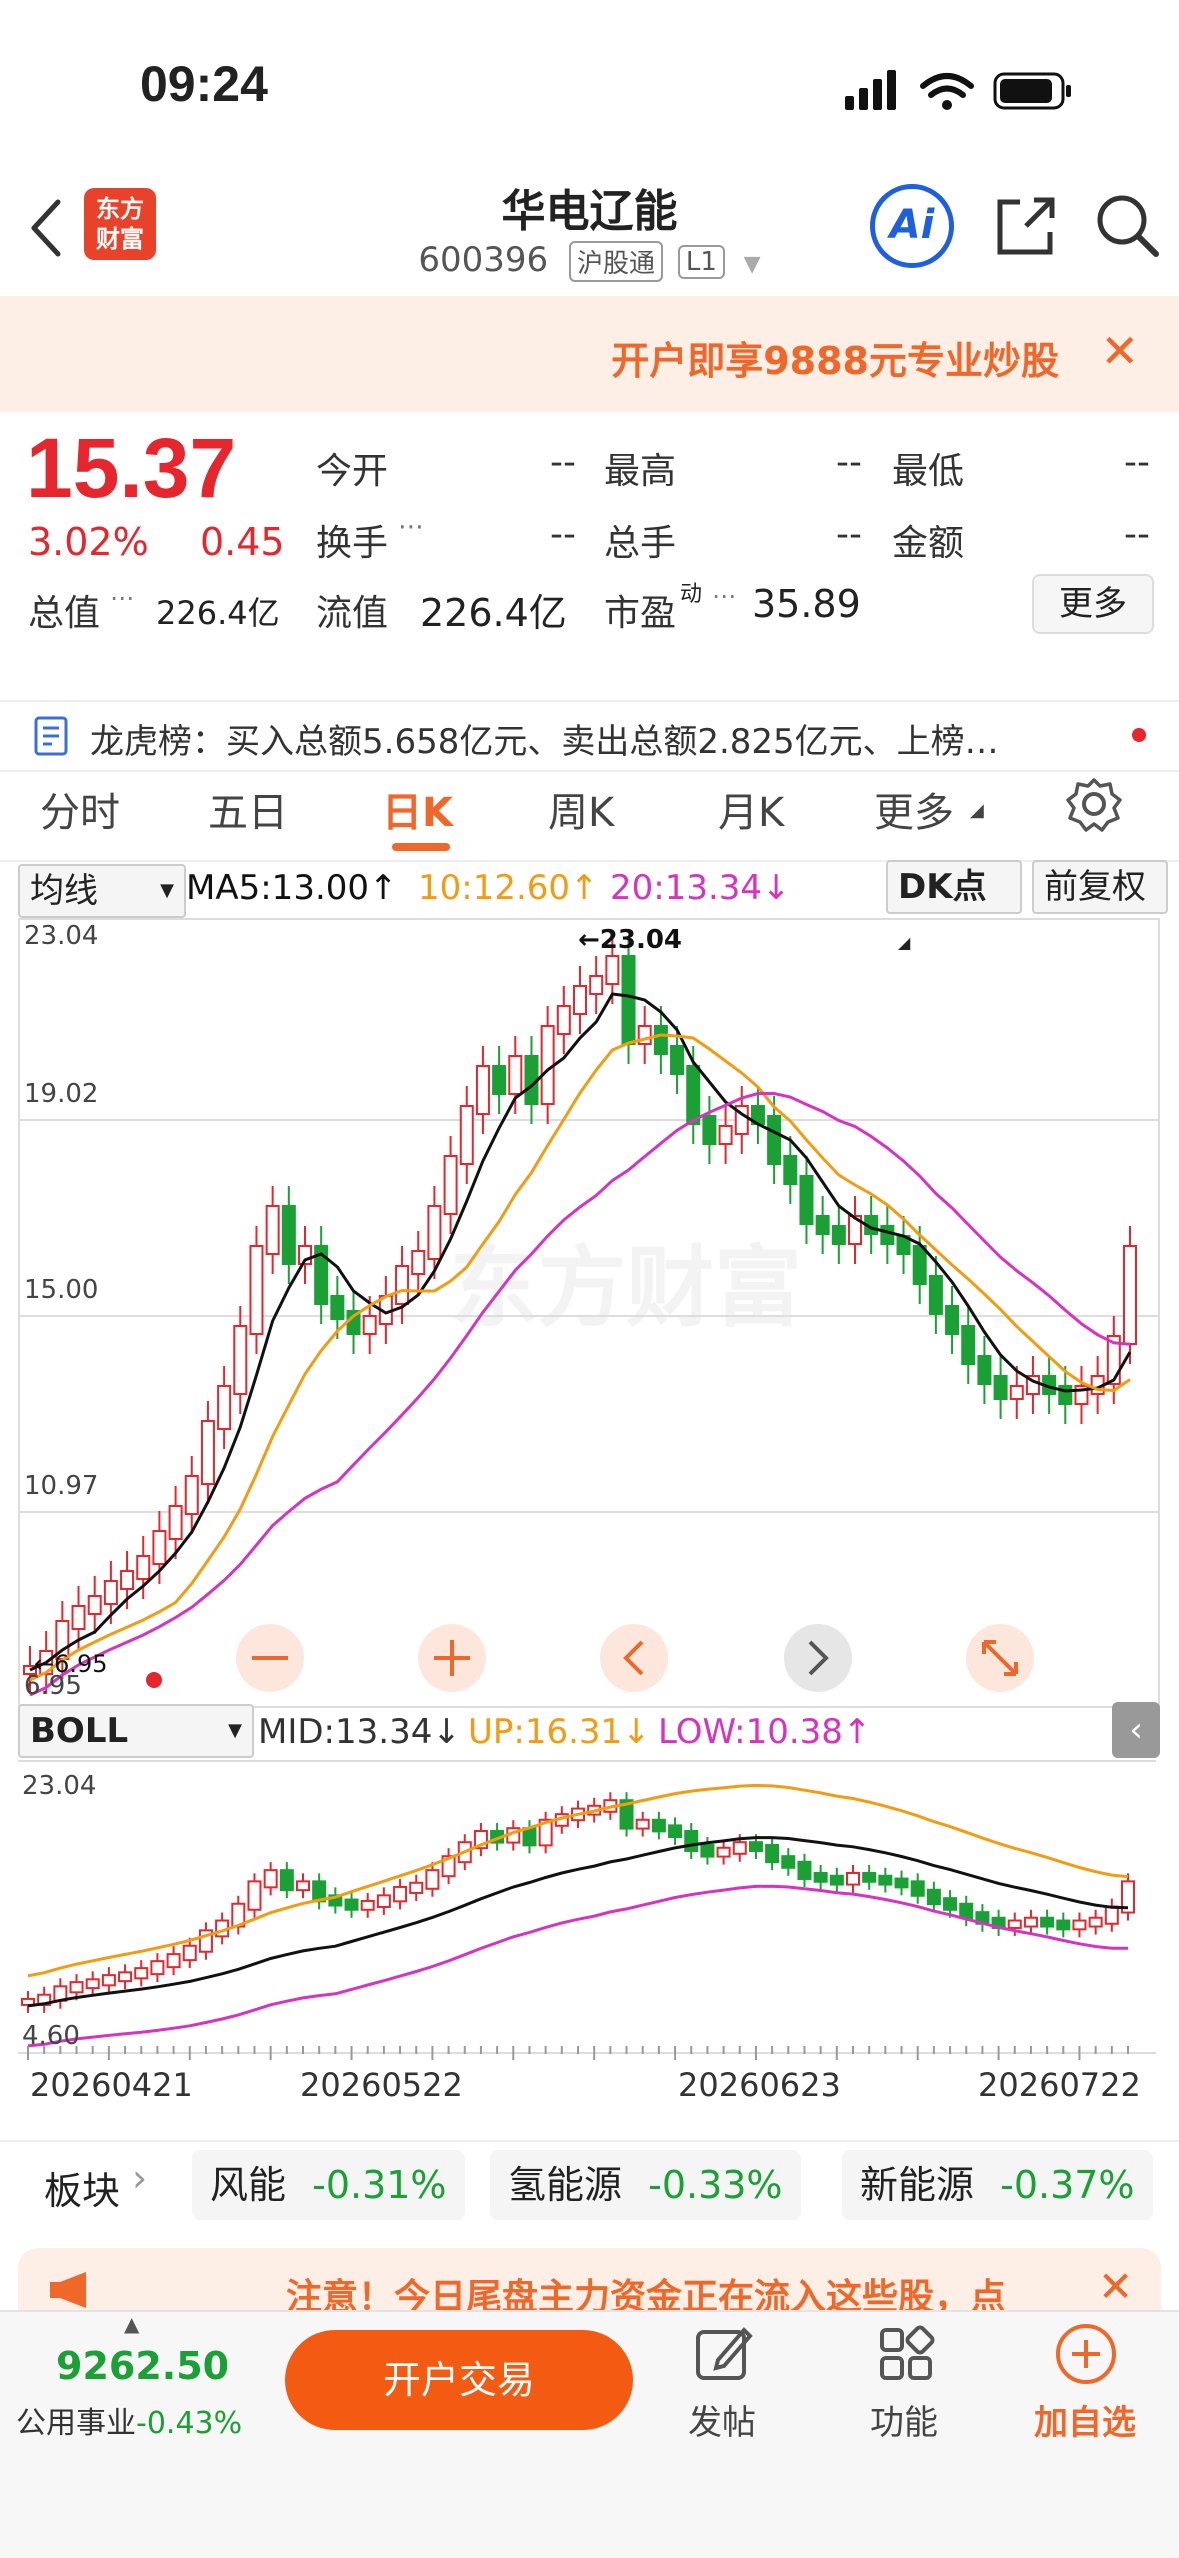  I want to click on pan-left-button, so click(634, 1658).